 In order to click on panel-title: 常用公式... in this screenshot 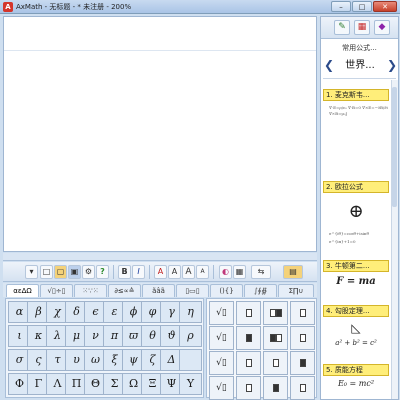, I will do `click(359, 48)`.